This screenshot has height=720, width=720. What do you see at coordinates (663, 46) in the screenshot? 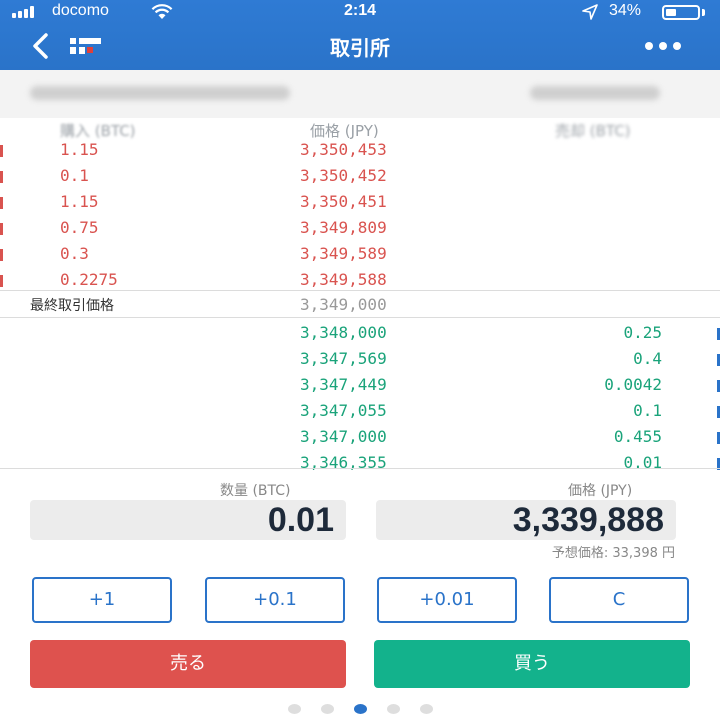
I see `more-icon` at bounding box center [663, 46].